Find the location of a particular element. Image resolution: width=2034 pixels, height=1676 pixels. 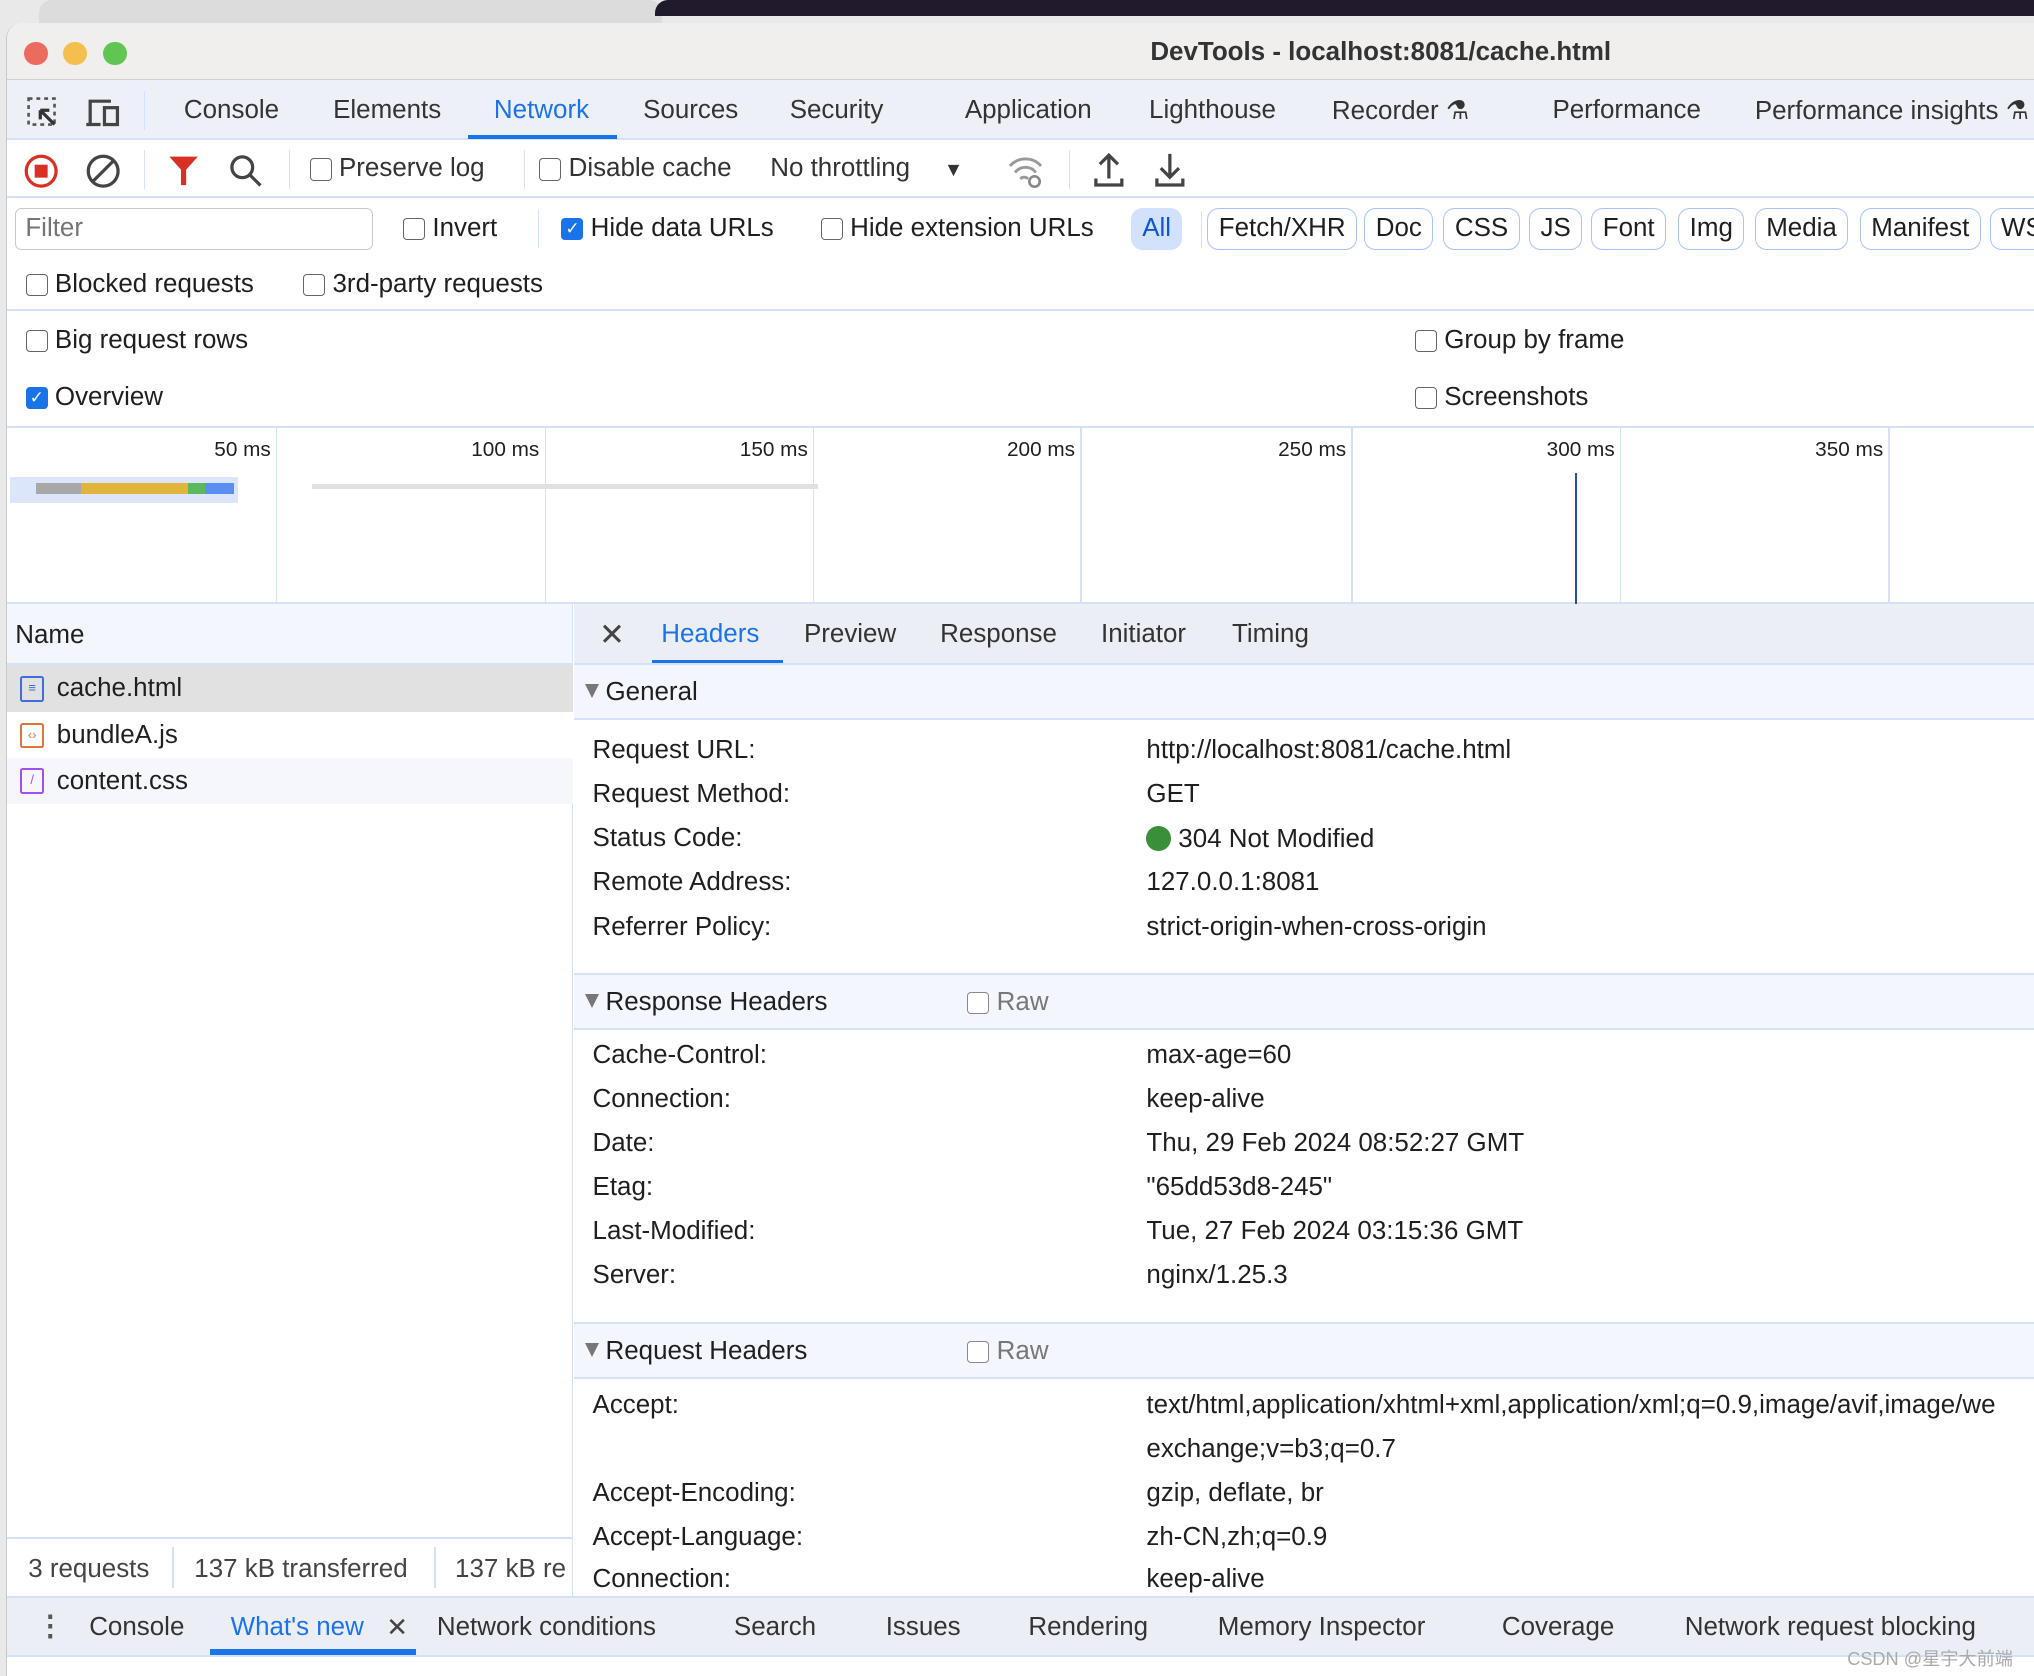

inspect-element-icon is located at coordinates (43, 113).